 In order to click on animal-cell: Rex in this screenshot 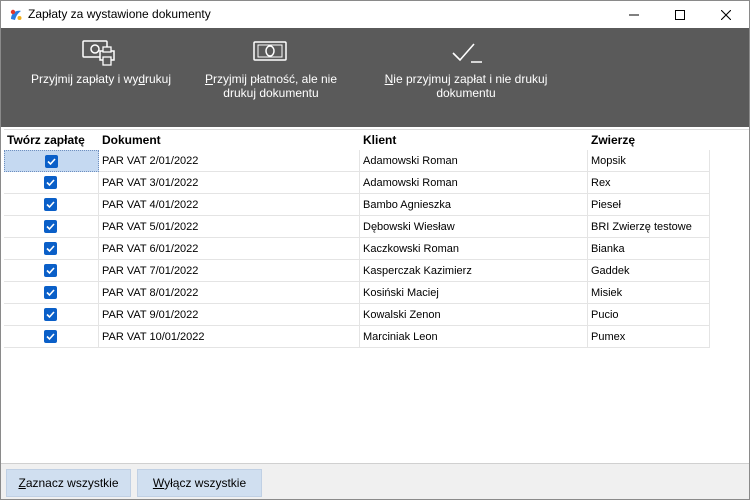, I will do `click(649, 183)`.